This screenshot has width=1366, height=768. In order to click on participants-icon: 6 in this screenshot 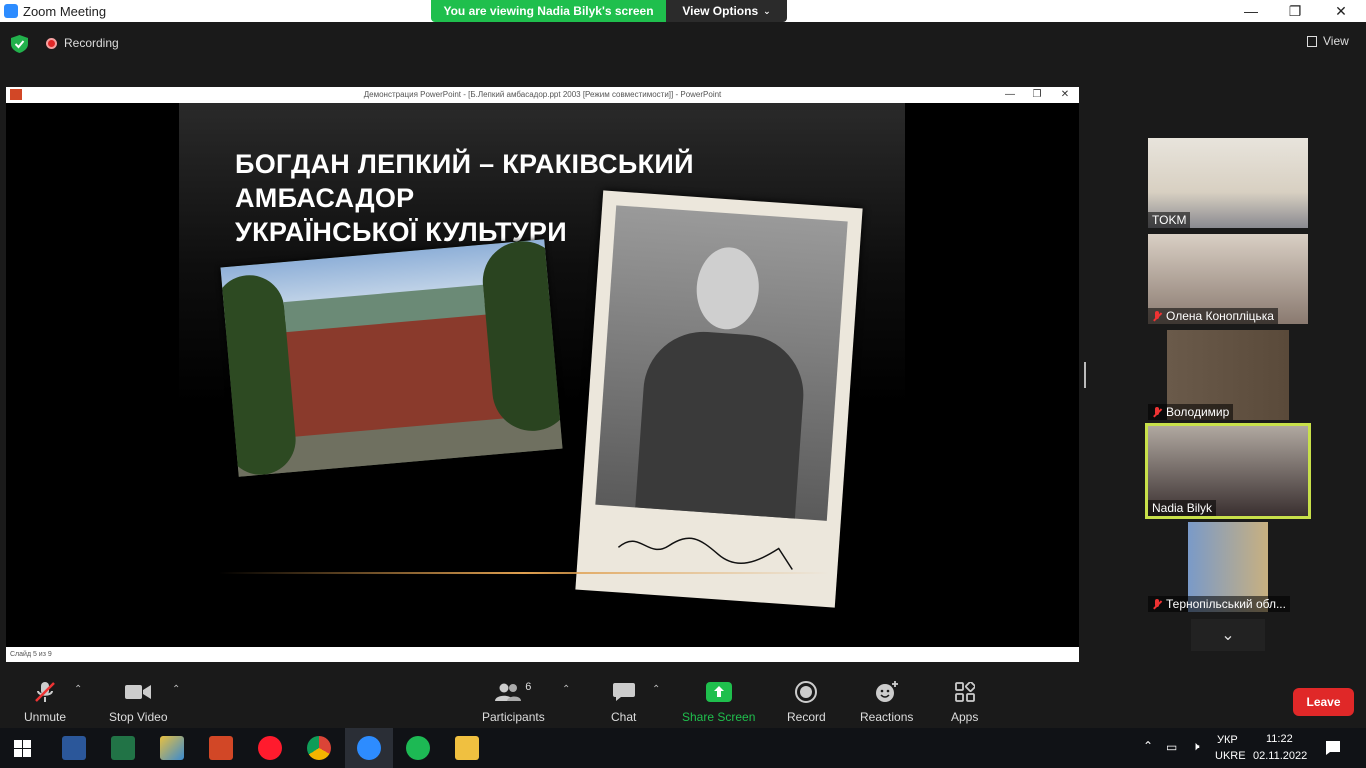, I will do `click(513, 692)`.